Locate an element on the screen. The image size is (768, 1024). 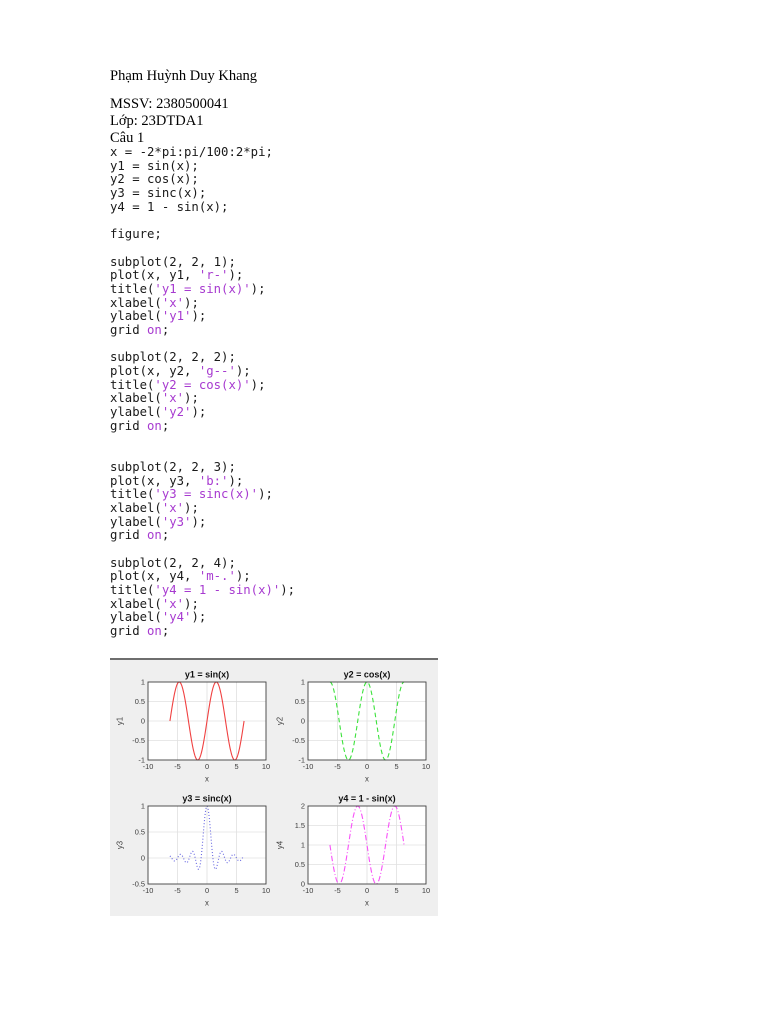
code-line: figure; is located at coordinates (202, 234).